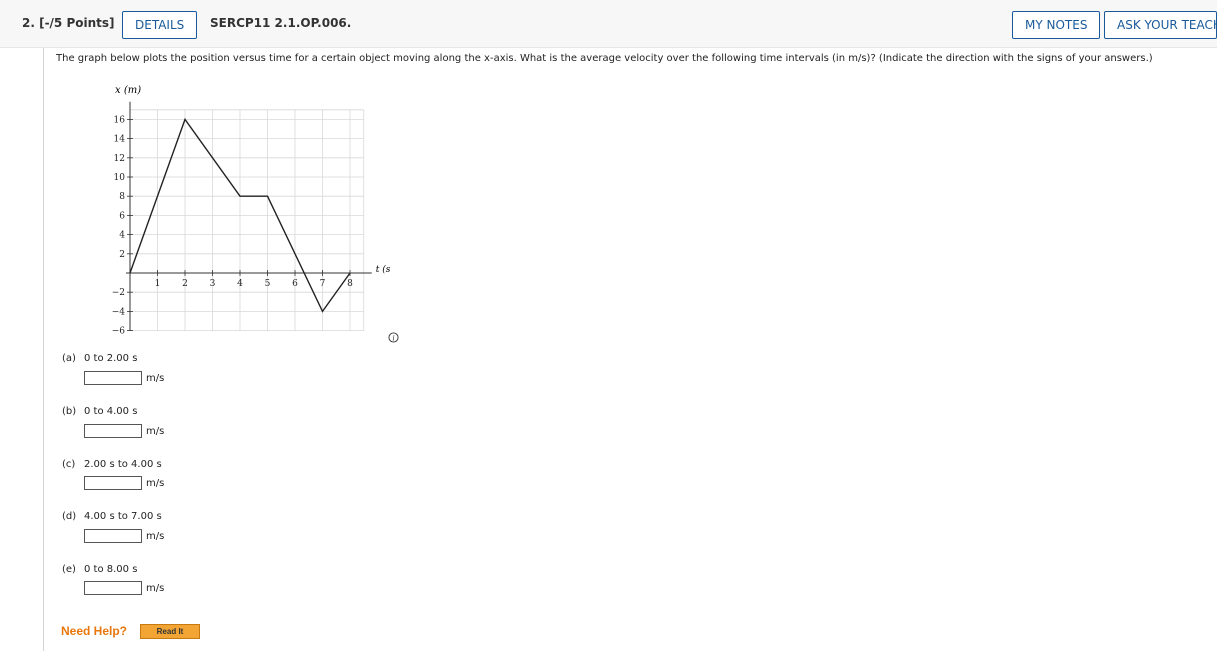 The width and height of the screenshot is (1217, 651). Describe the element at coordinates (113, 483) in the screenshot. I see `answer-input-c` at that location.